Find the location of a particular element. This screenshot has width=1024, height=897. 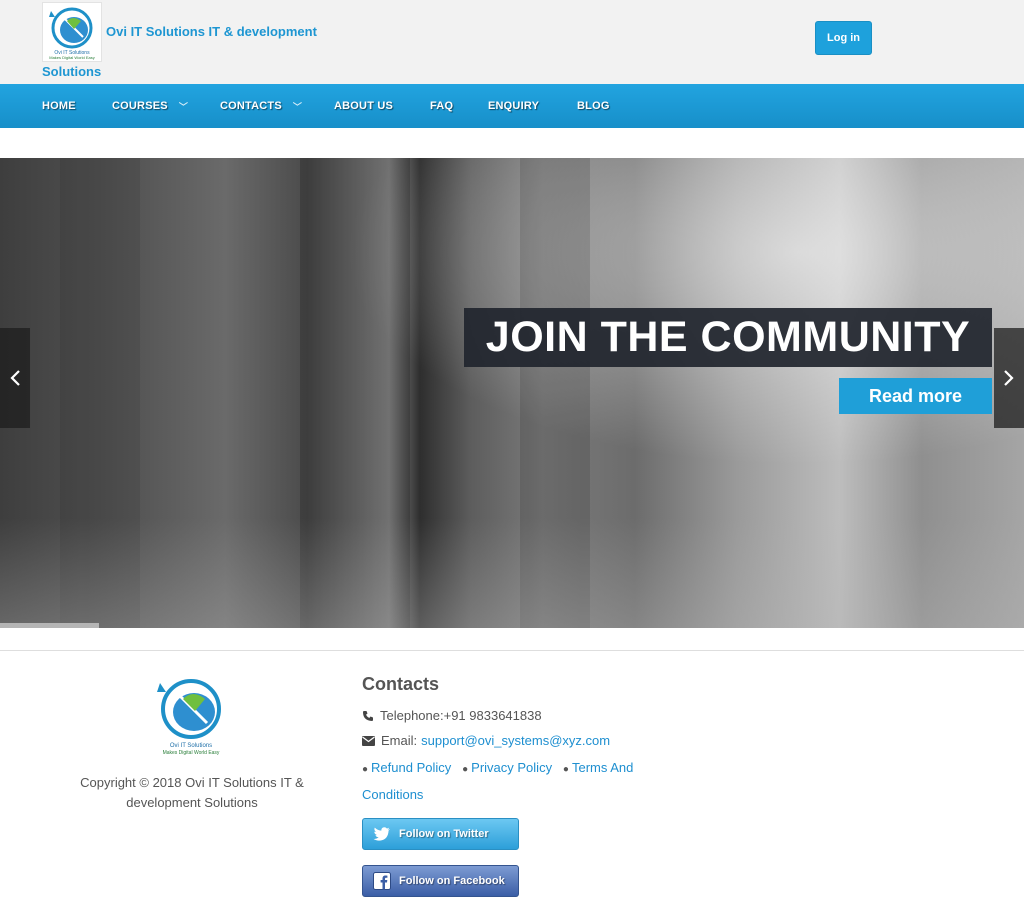

nav-item-blog: BLOG is located at coordinates (593, 106).